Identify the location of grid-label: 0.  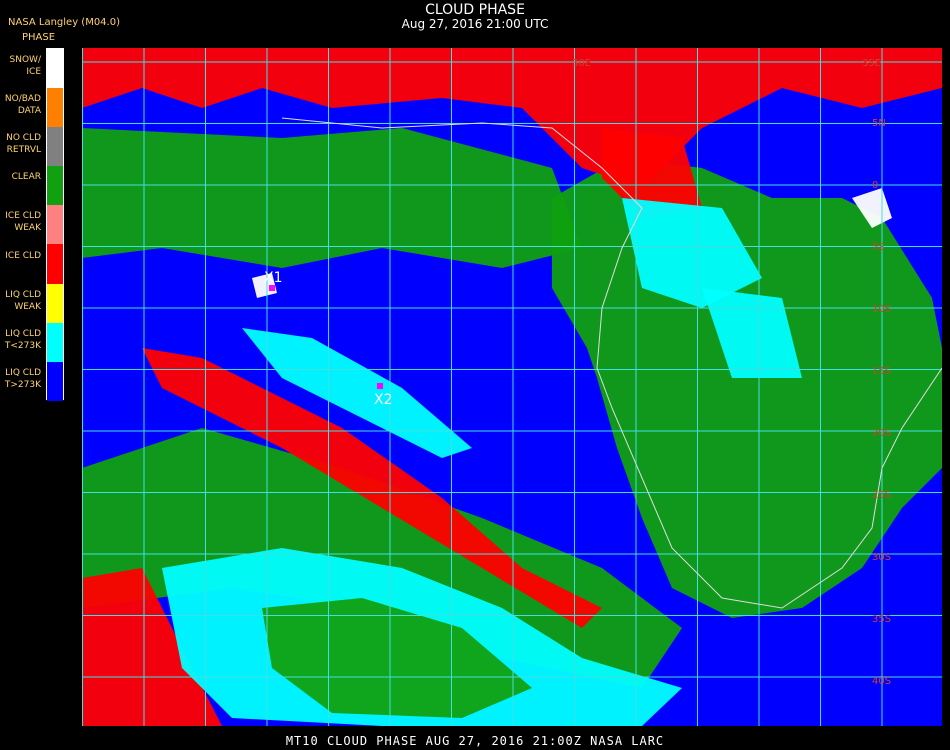
(875, 185).